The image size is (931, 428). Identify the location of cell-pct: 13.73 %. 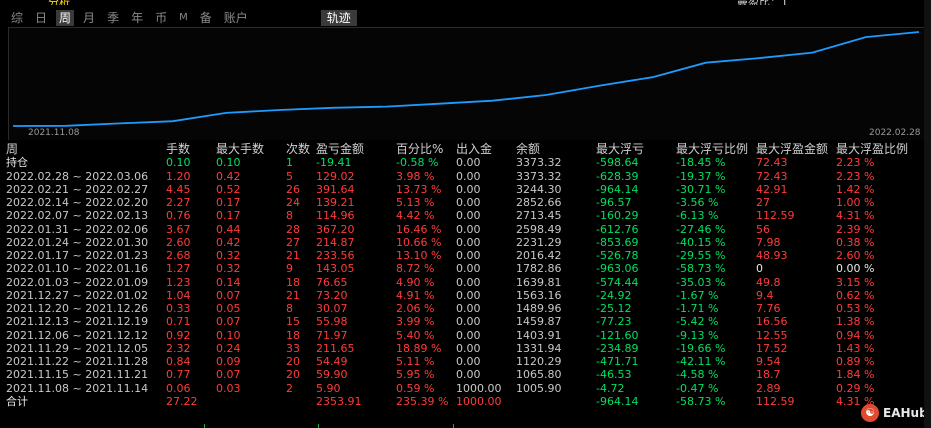
(419, 189).